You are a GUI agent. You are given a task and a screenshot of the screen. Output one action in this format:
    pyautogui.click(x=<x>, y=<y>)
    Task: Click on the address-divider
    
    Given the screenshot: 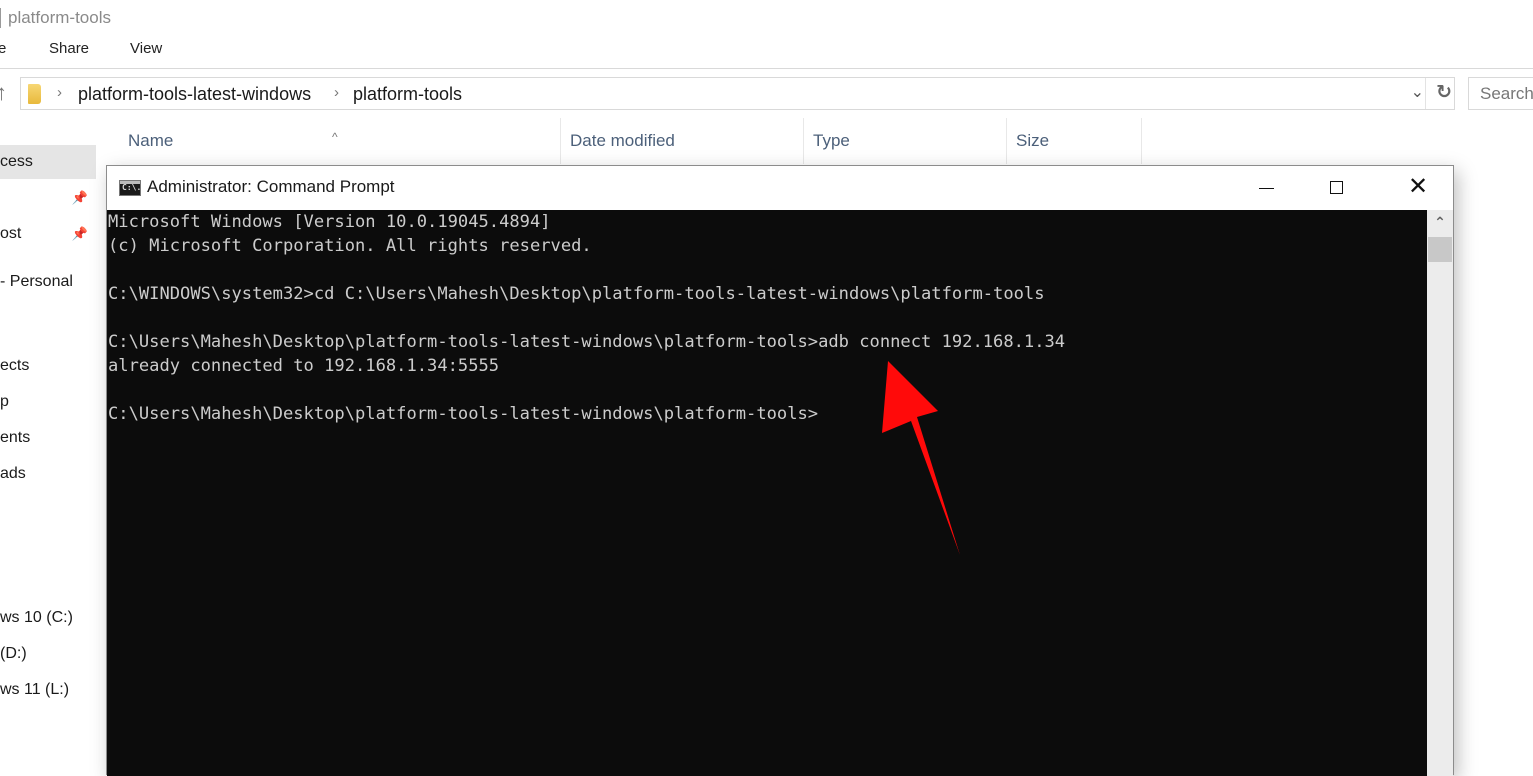 What is the action you would take?
    pyautogui.click(x=1425, y=93)
    